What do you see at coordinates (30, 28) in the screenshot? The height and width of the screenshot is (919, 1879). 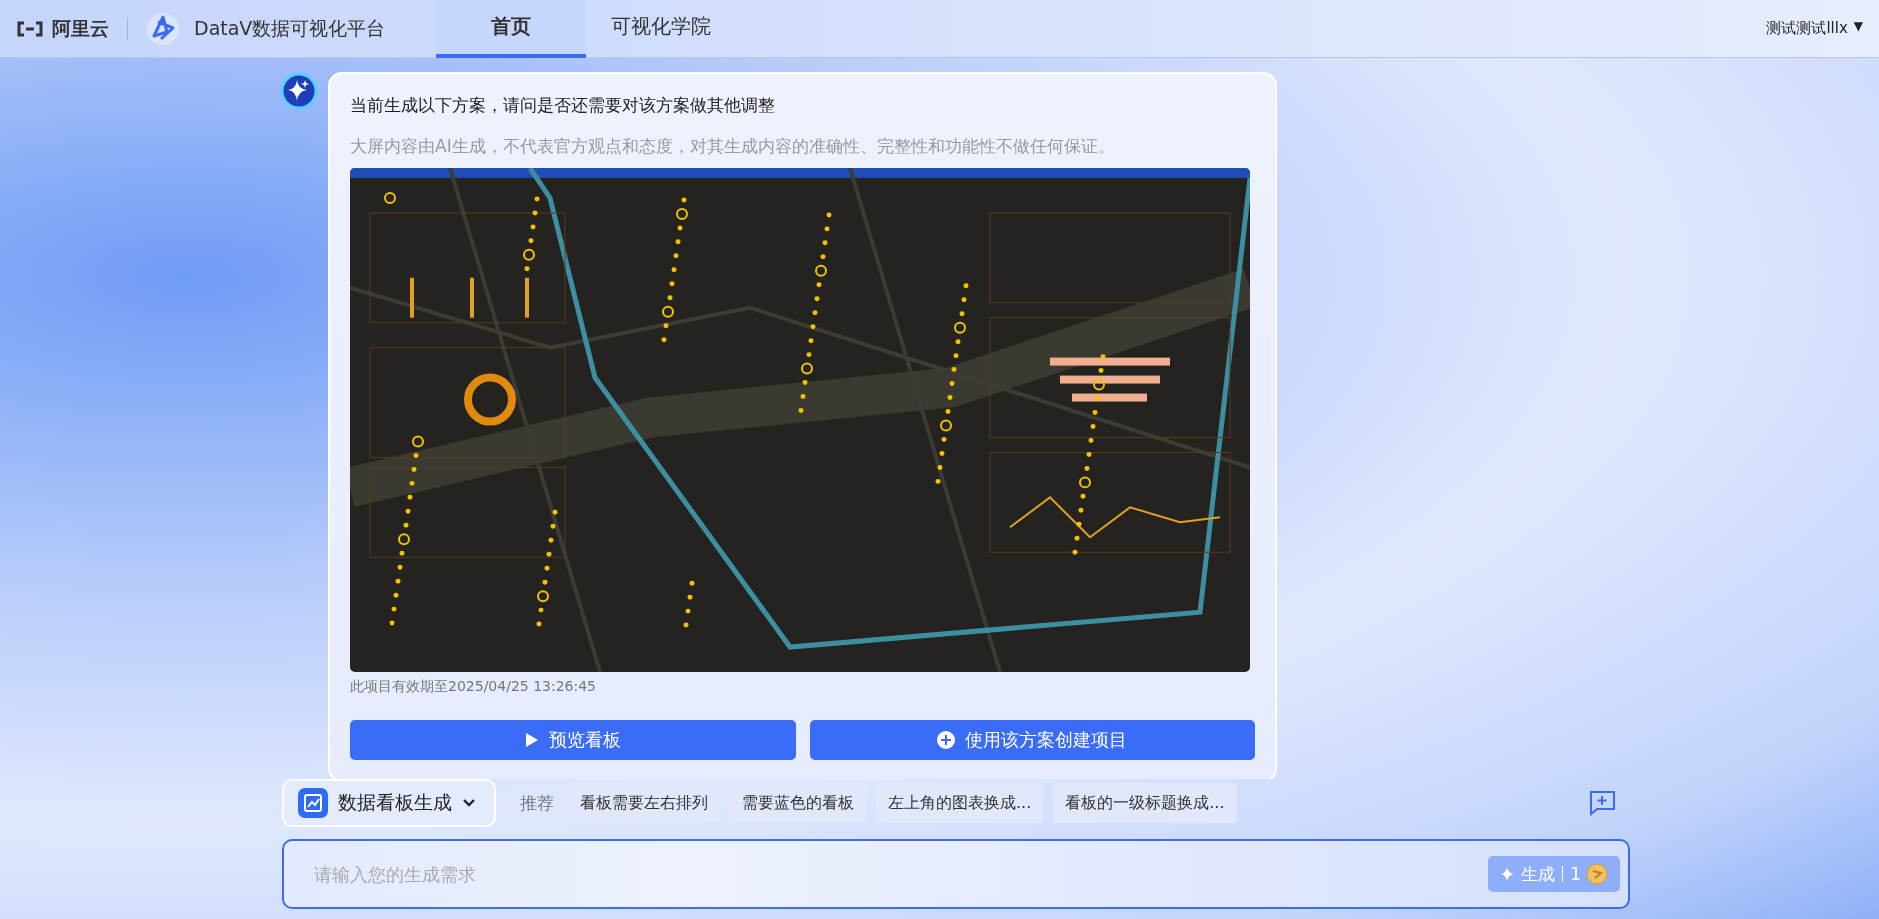 I see `bracket-logo-icon` at bounding box center [30, 28].